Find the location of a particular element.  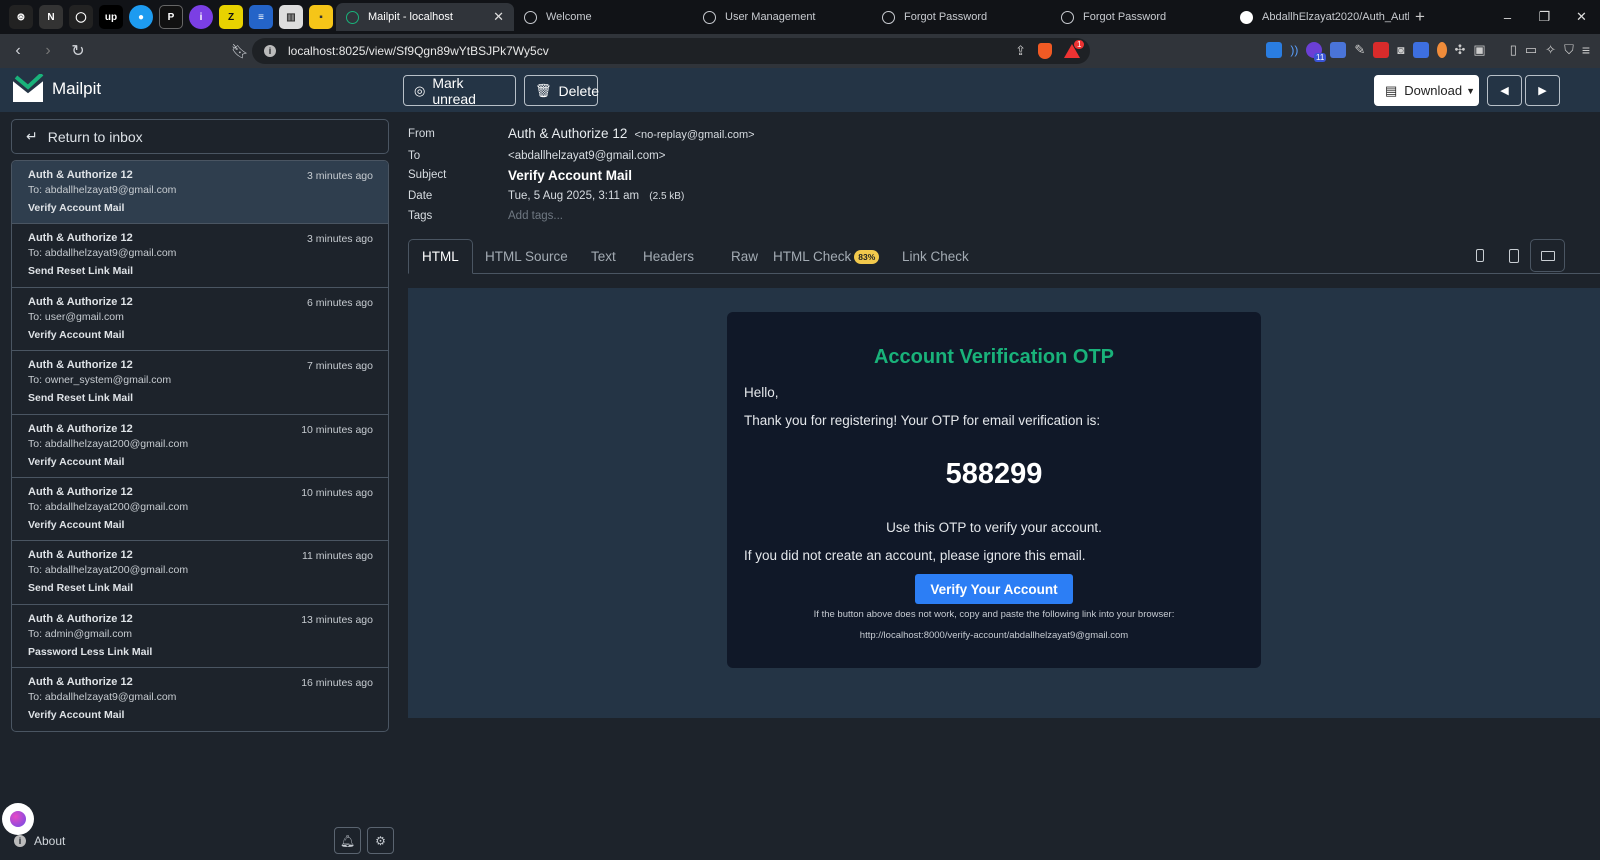

assistant-bubble-button is located at coordinates (18, 819).